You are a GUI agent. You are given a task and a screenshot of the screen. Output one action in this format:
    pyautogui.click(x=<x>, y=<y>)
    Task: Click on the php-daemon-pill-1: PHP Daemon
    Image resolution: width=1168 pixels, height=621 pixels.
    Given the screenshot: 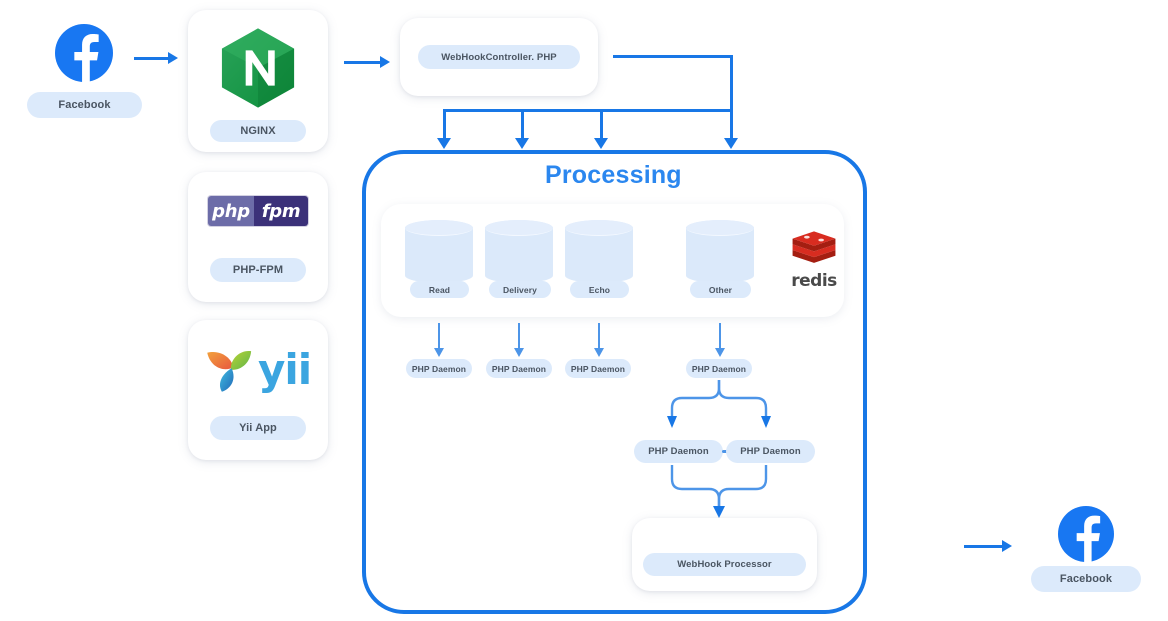 What is the action you would take?
    pyautogui.click(x=439, y=368)
    